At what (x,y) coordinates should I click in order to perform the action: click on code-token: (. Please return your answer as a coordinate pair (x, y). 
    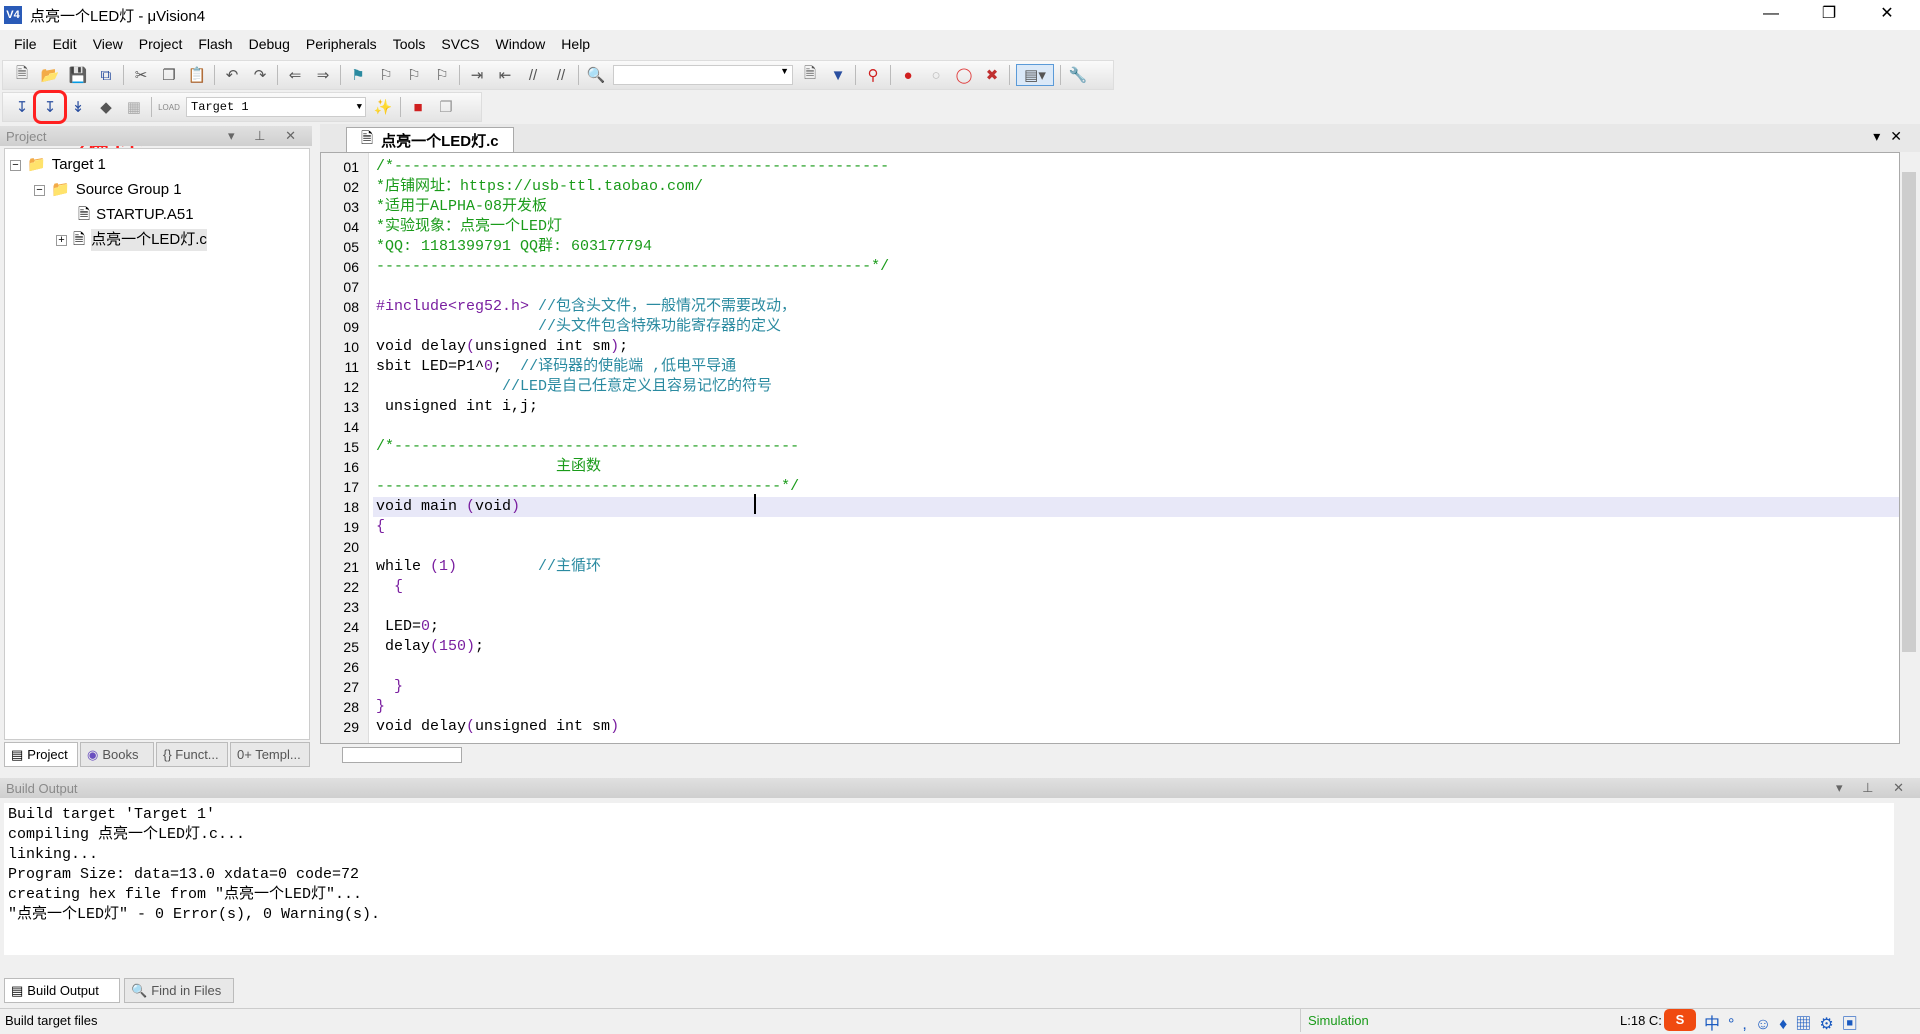
    Looking at the image, I should click on (471, 346).